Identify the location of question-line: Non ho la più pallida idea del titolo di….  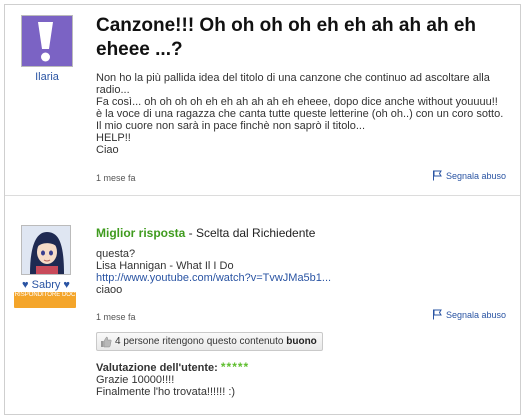
(293, 84).